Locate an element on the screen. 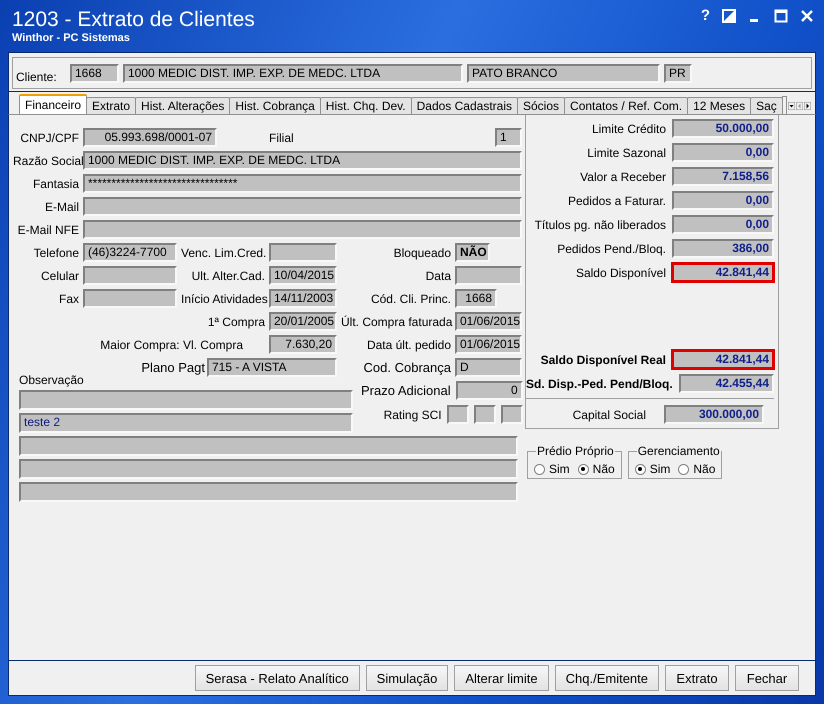 The image size is (824, 704). window-subtitle: Winthor - PC Sistemas is located at coordinates (71, 38).